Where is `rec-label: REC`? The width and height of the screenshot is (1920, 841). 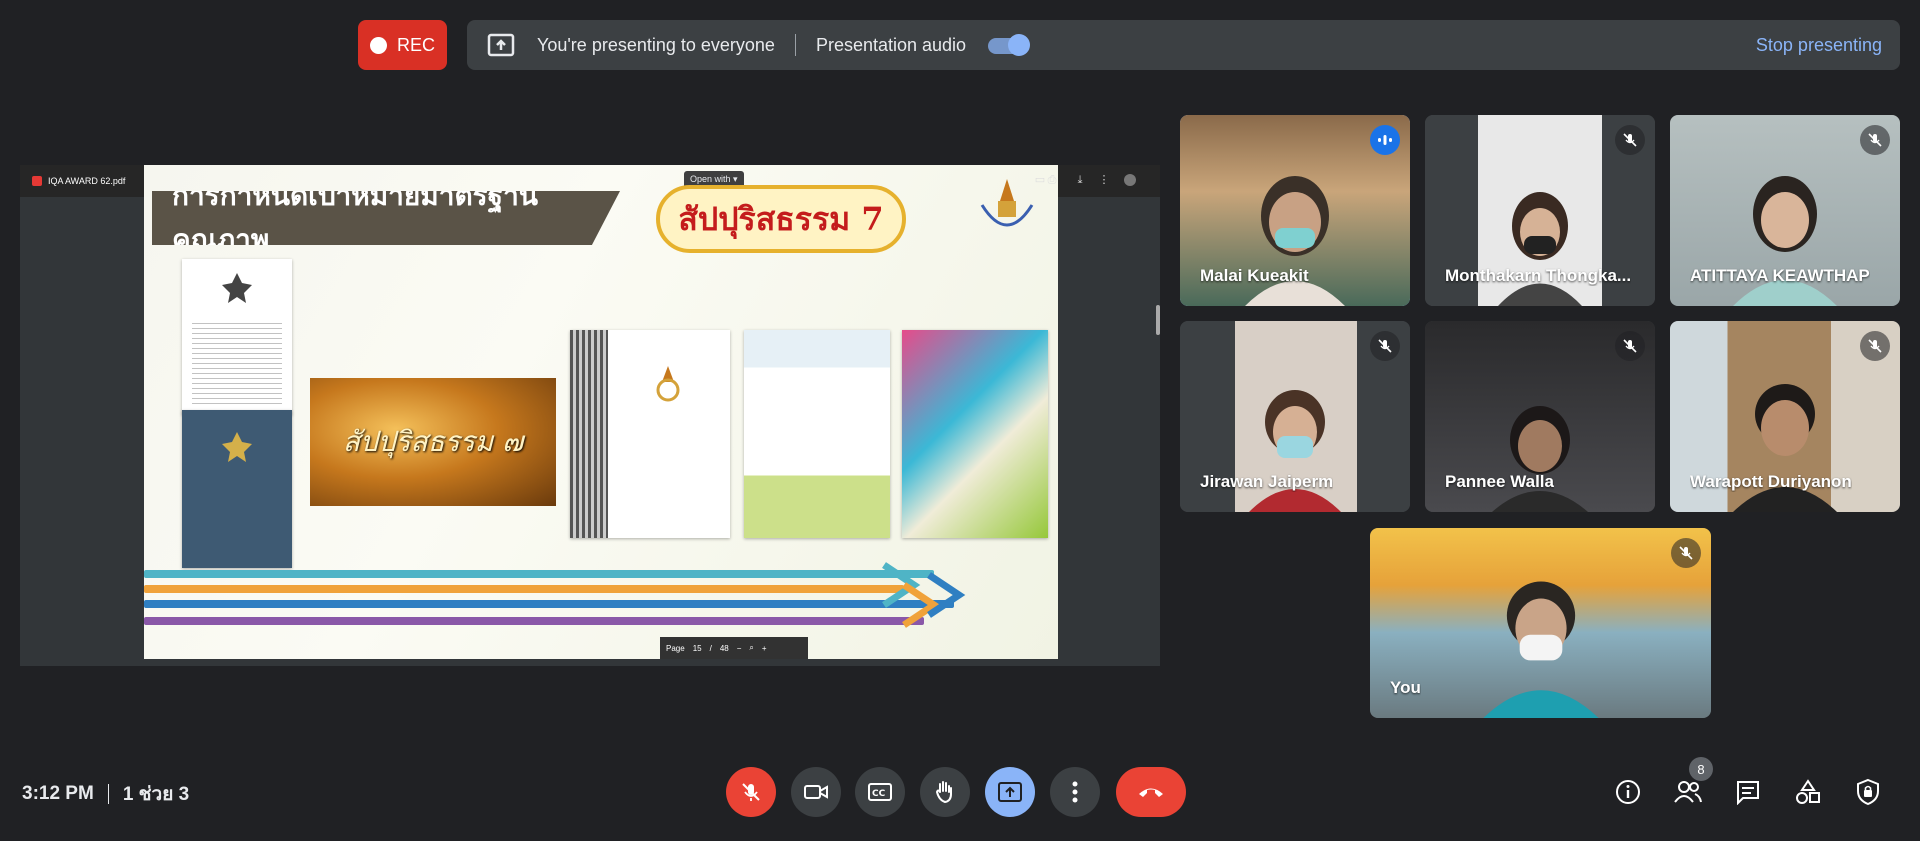 rec-label: REC is located at coordinates (415, 44).